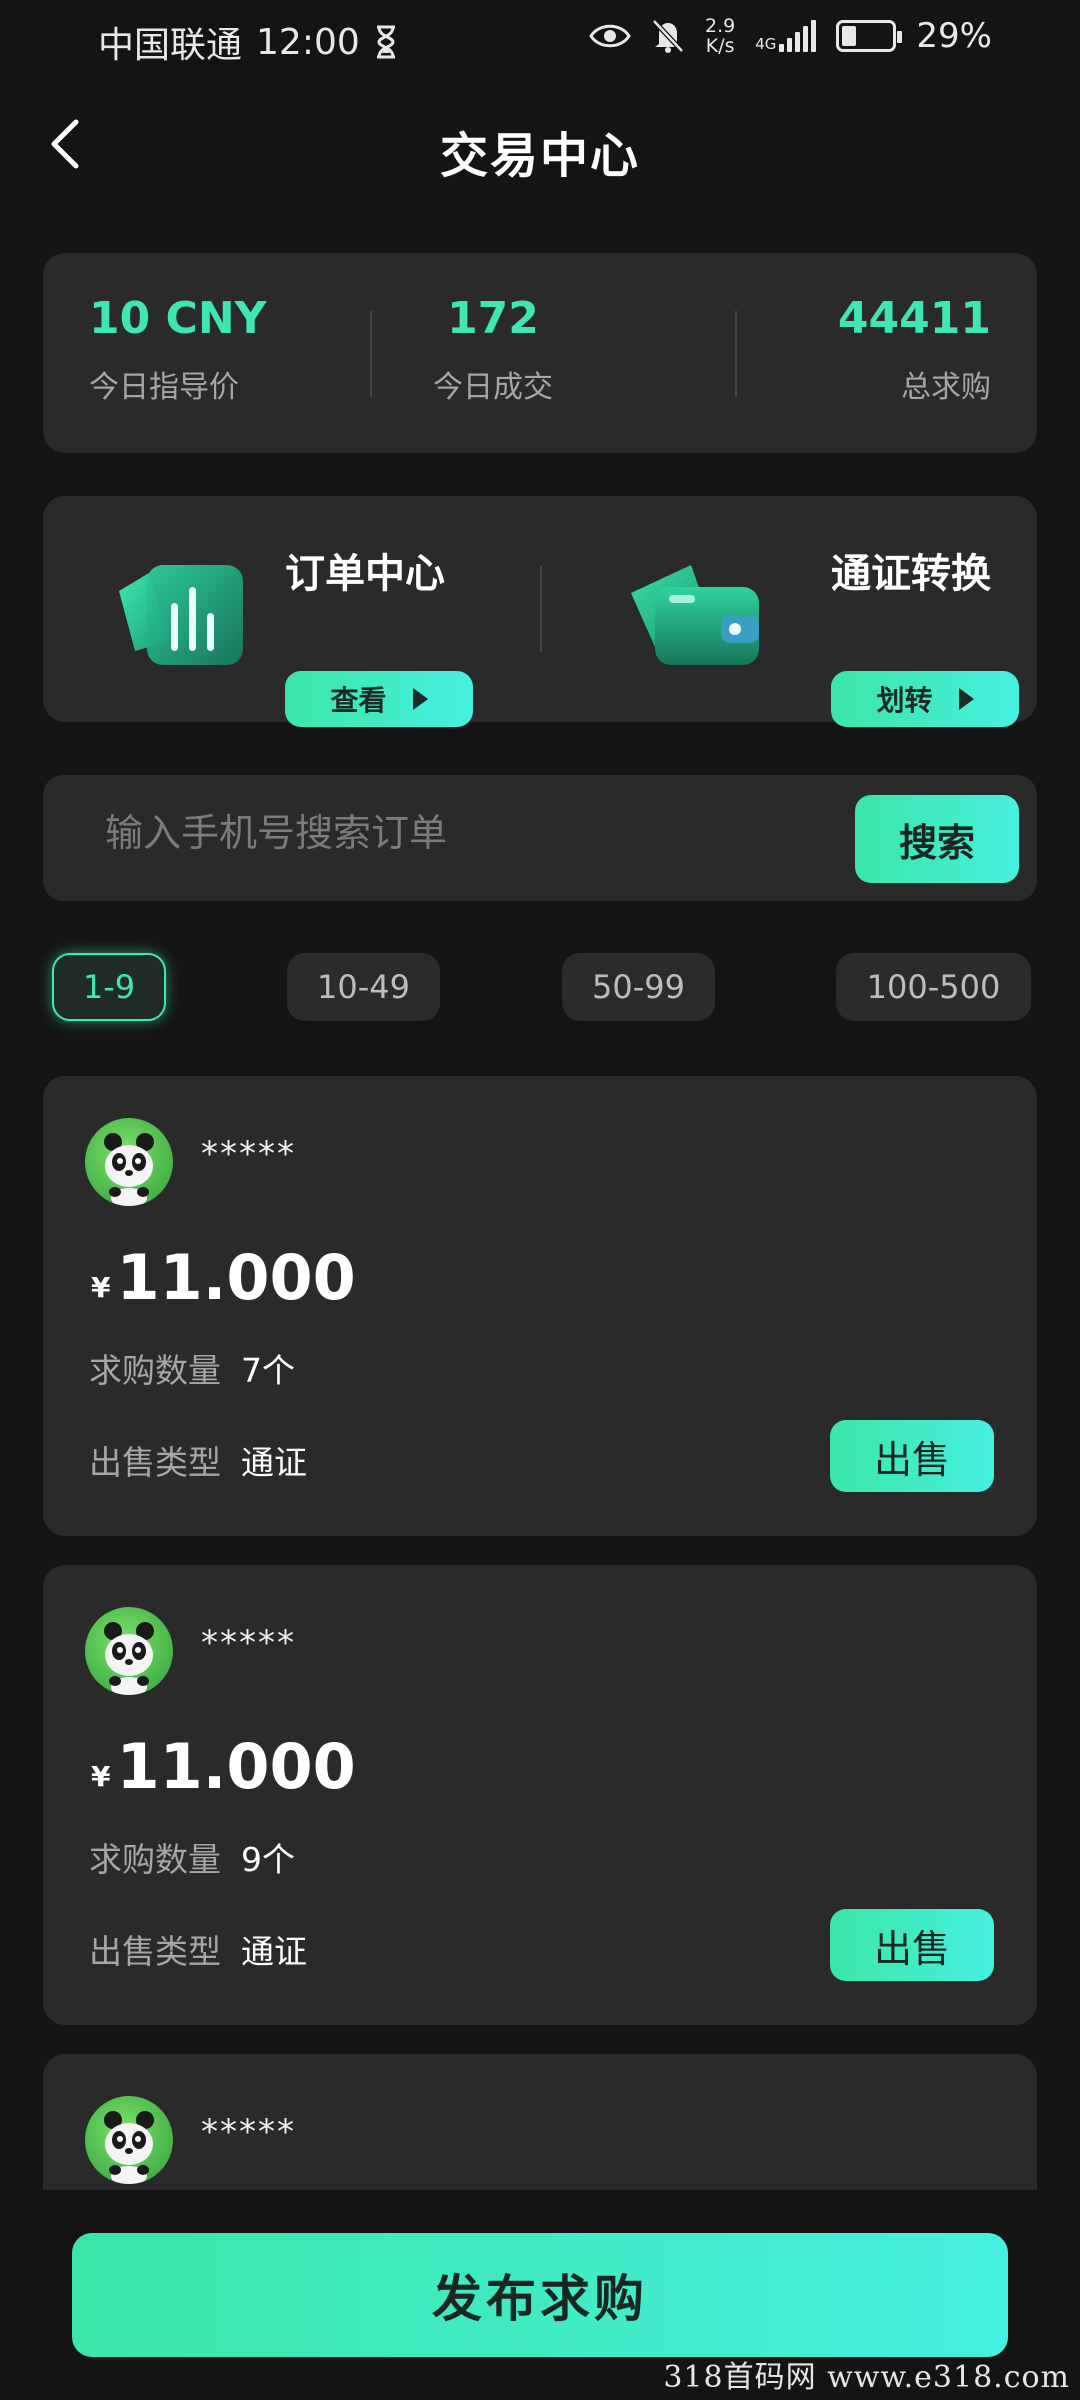  What do you see at coordinates (178, 318) in the screenshot?
I see `stat-value: 10 CNY` at bounding box center [178, 318].